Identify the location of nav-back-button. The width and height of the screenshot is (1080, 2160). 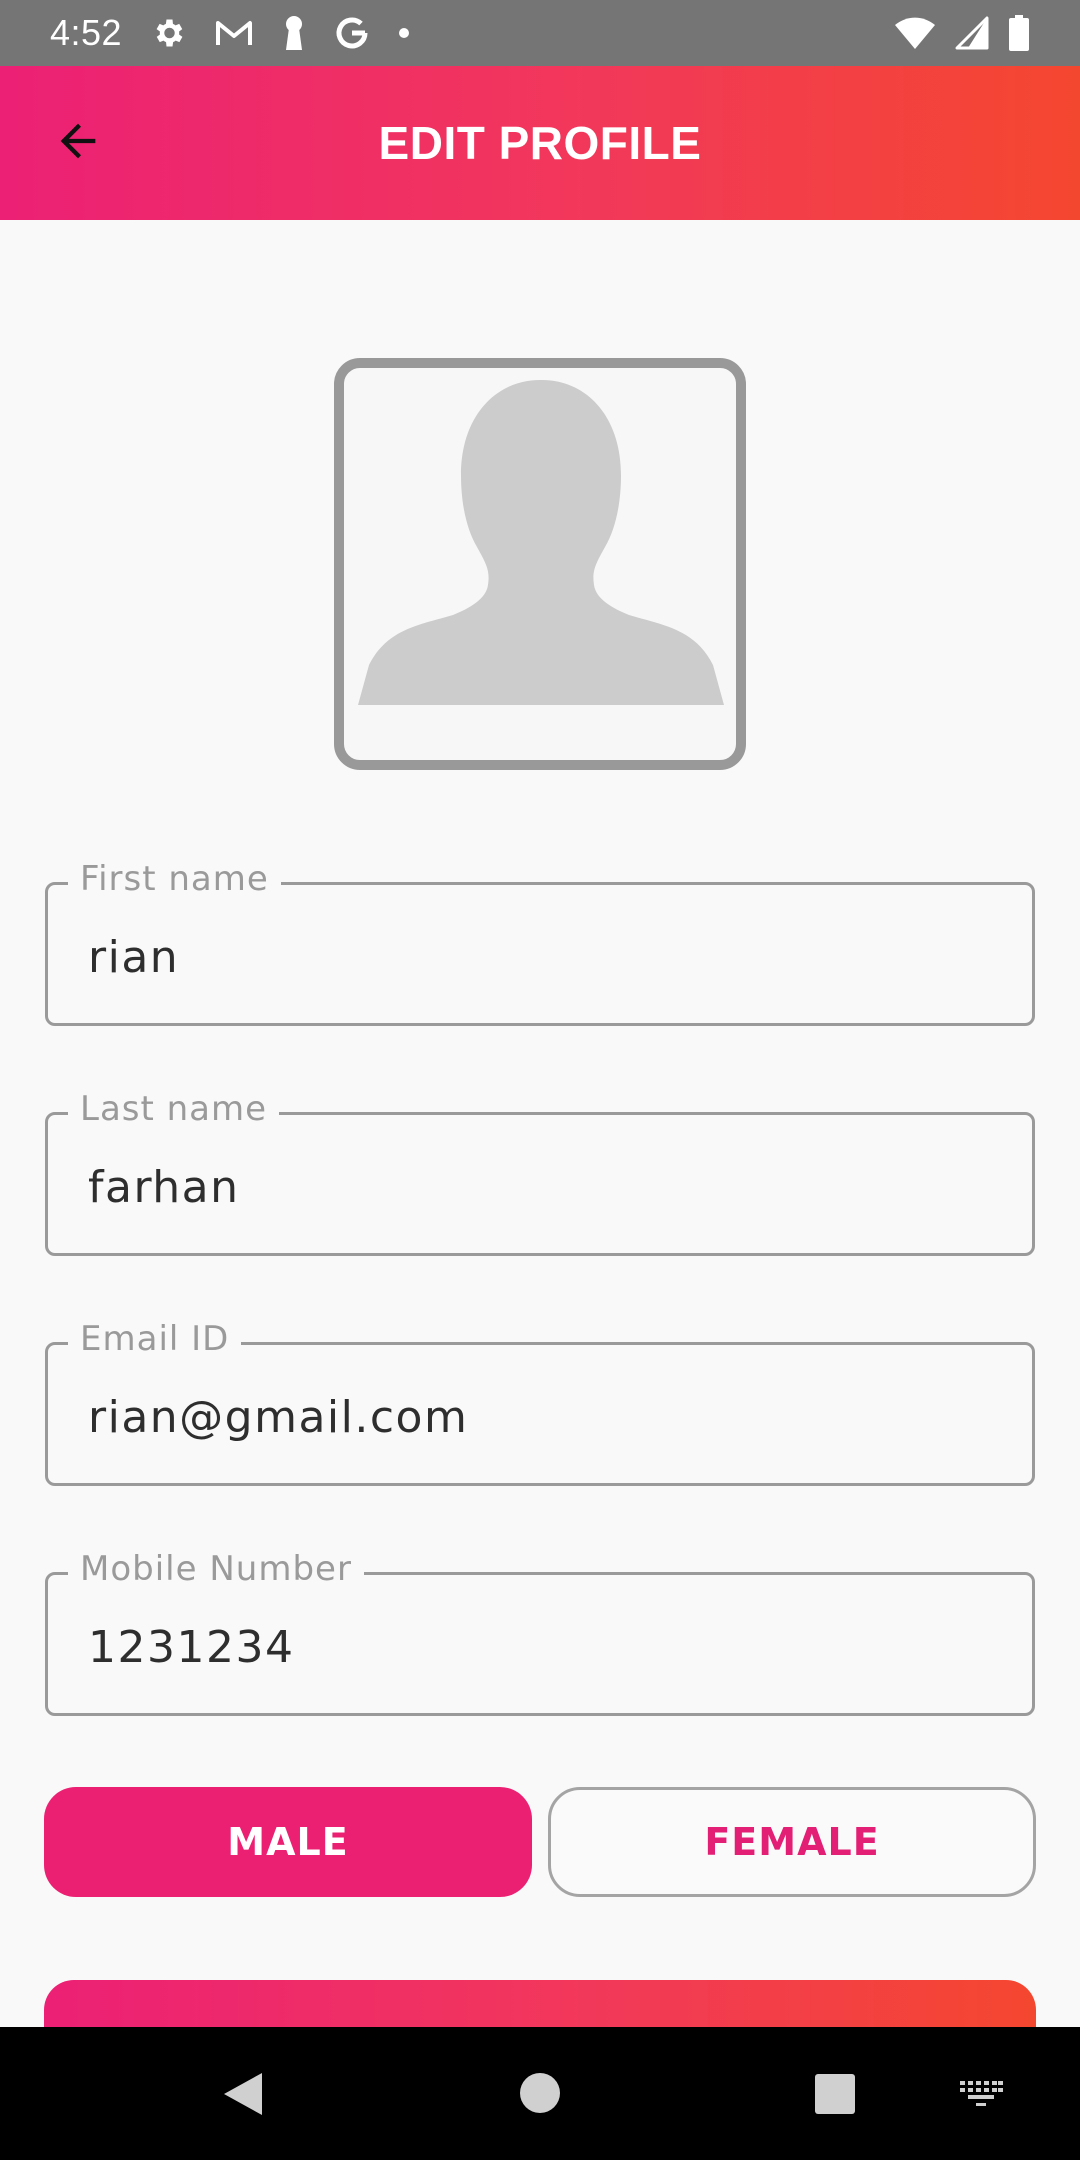
(243, 2096).